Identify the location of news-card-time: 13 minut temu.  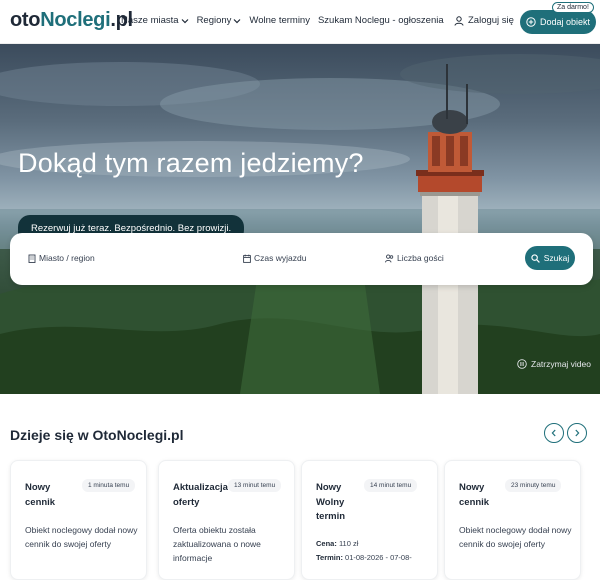
(255, 485).